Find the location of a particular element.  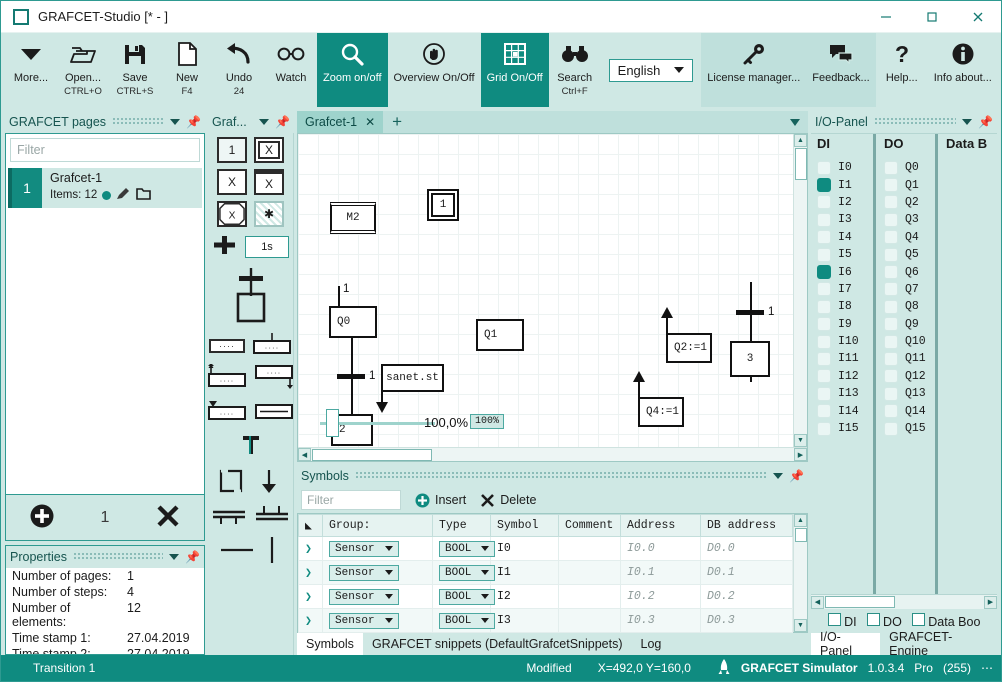

cell-address: I0.2 is located at coordinates (660, 596).